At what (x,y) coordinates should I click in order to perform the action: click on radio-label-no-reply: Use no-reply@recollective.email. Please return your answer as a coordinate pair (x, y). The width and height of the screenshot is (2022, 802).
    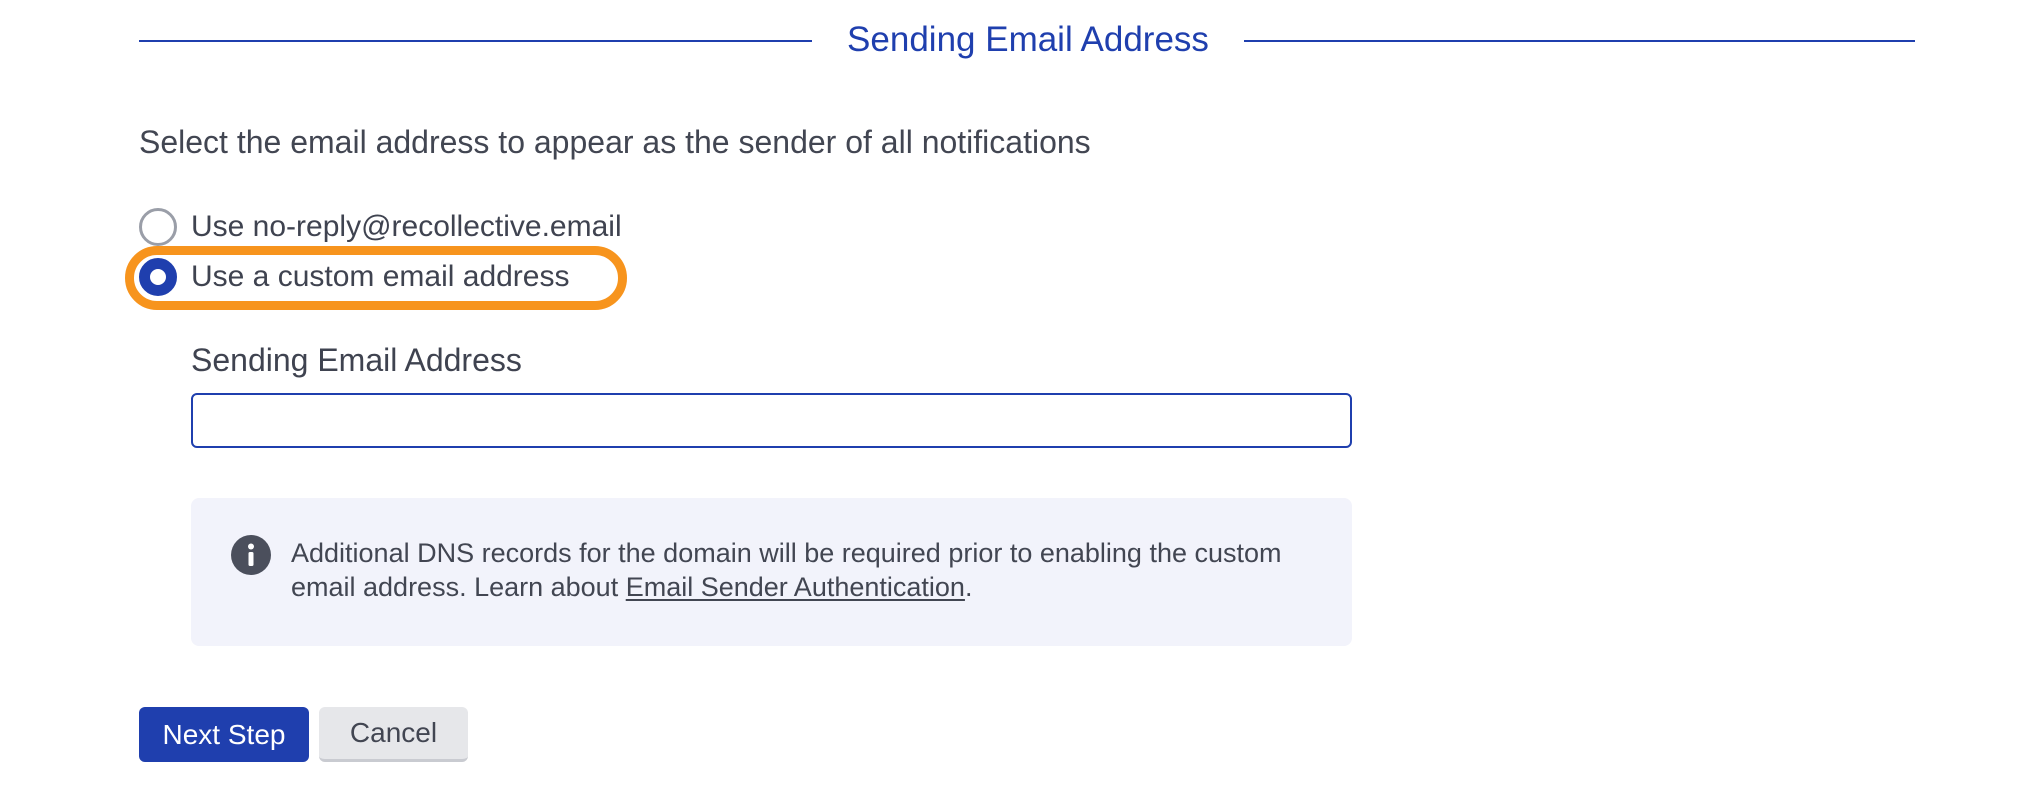
    Looking at the image, I should click on (406, 226).